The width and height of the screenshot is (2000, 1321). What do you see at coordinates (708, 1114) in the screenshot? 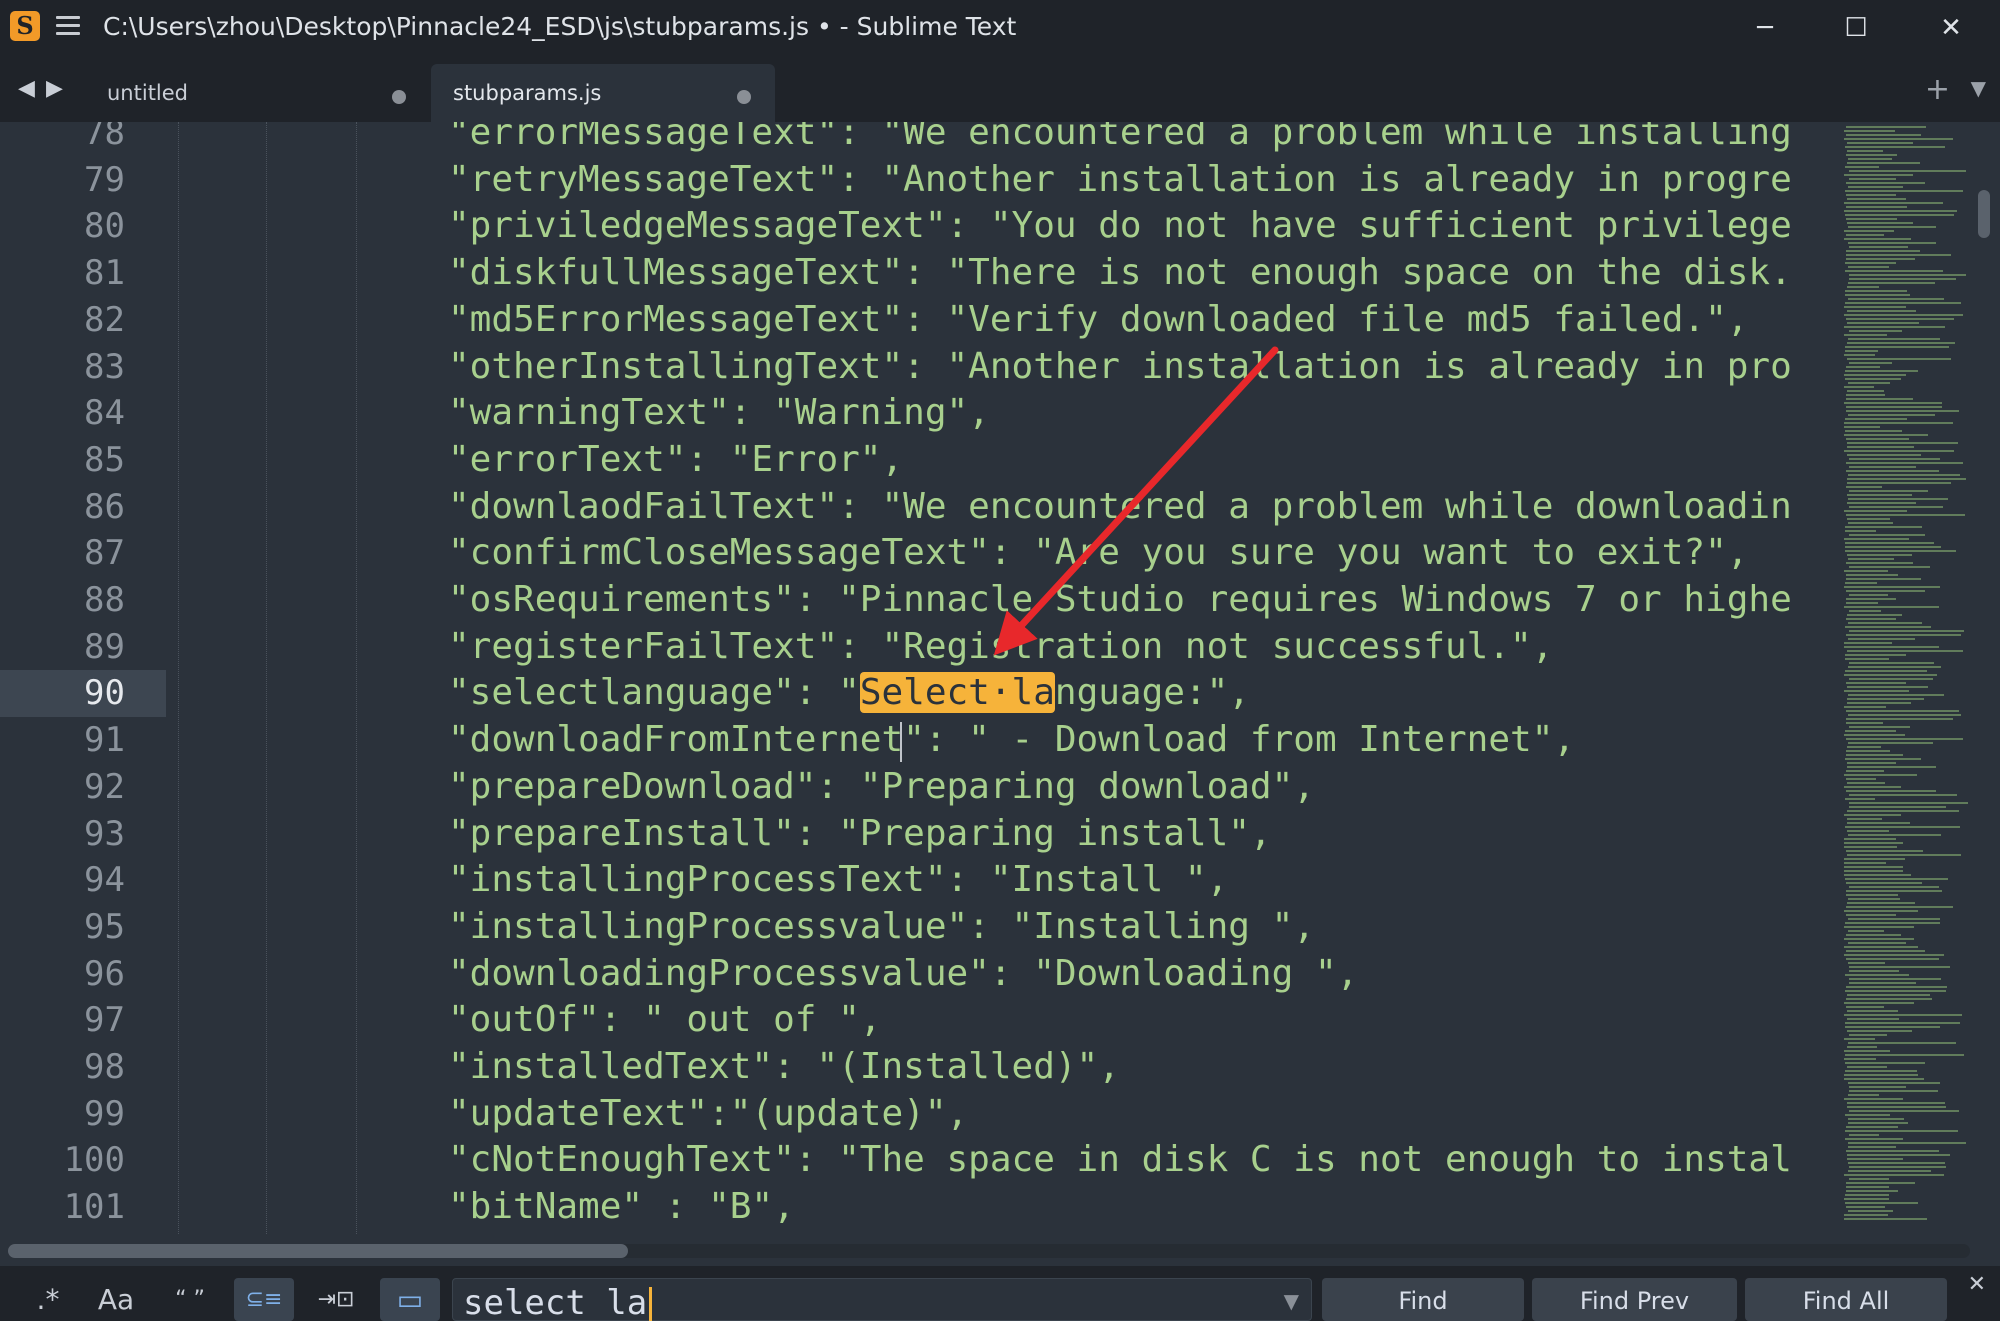
I see `code-line: "updateText":"(update)",` at bounding box center [708, 1114].